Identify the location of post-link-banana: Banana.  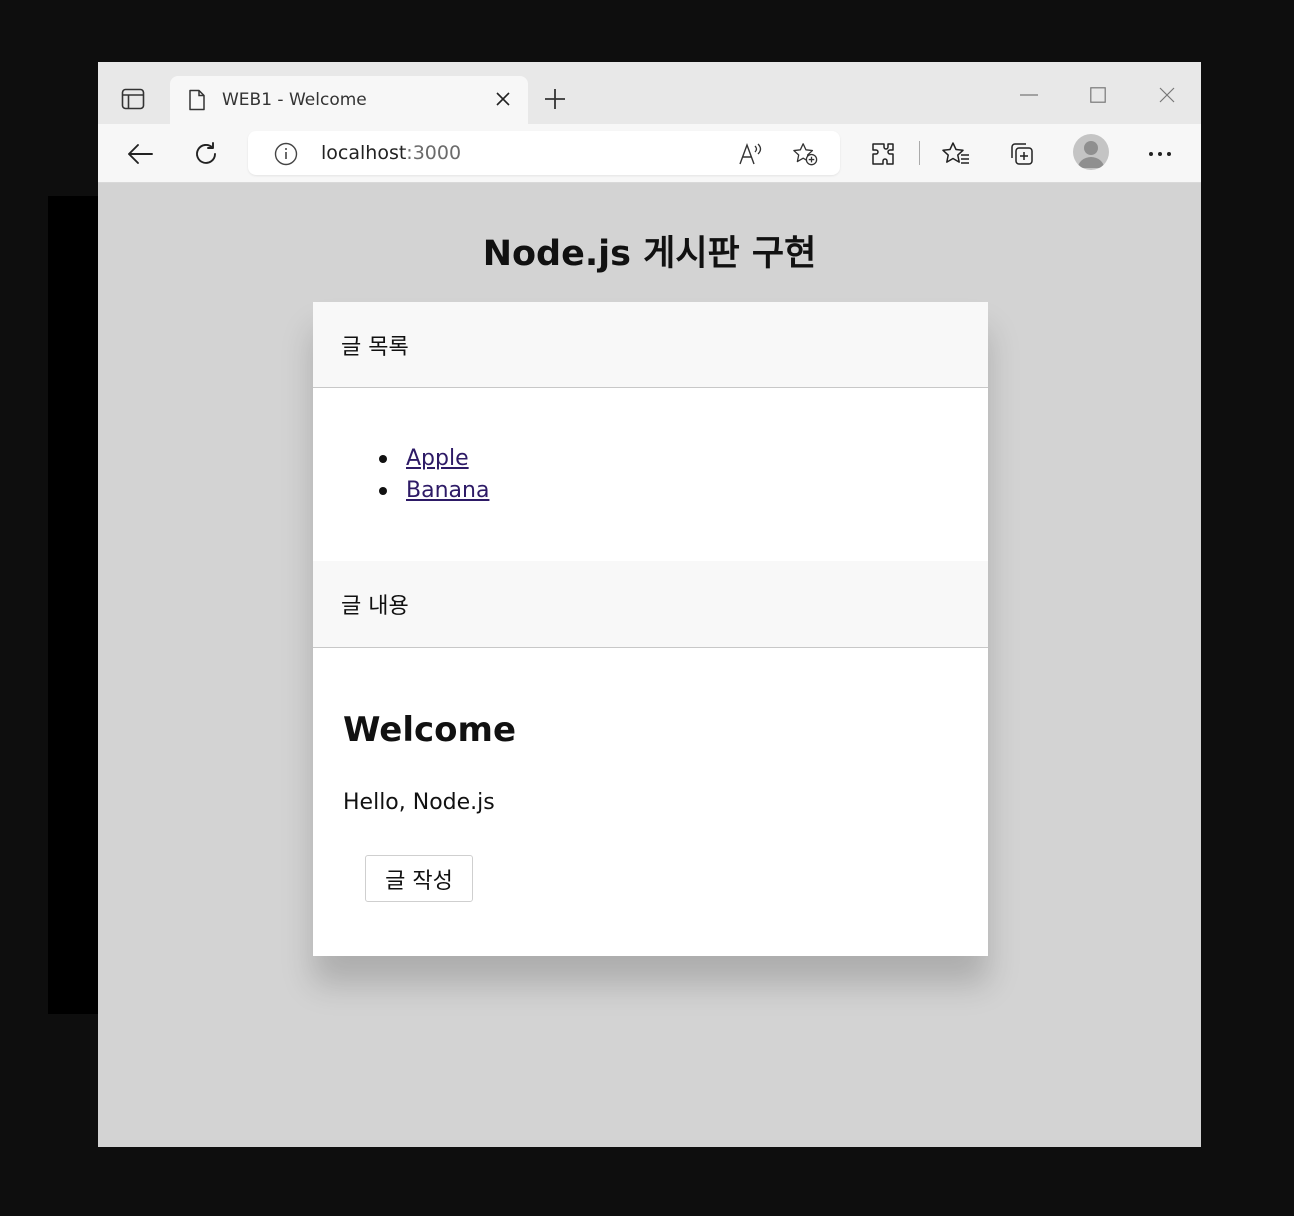
(447, 491).